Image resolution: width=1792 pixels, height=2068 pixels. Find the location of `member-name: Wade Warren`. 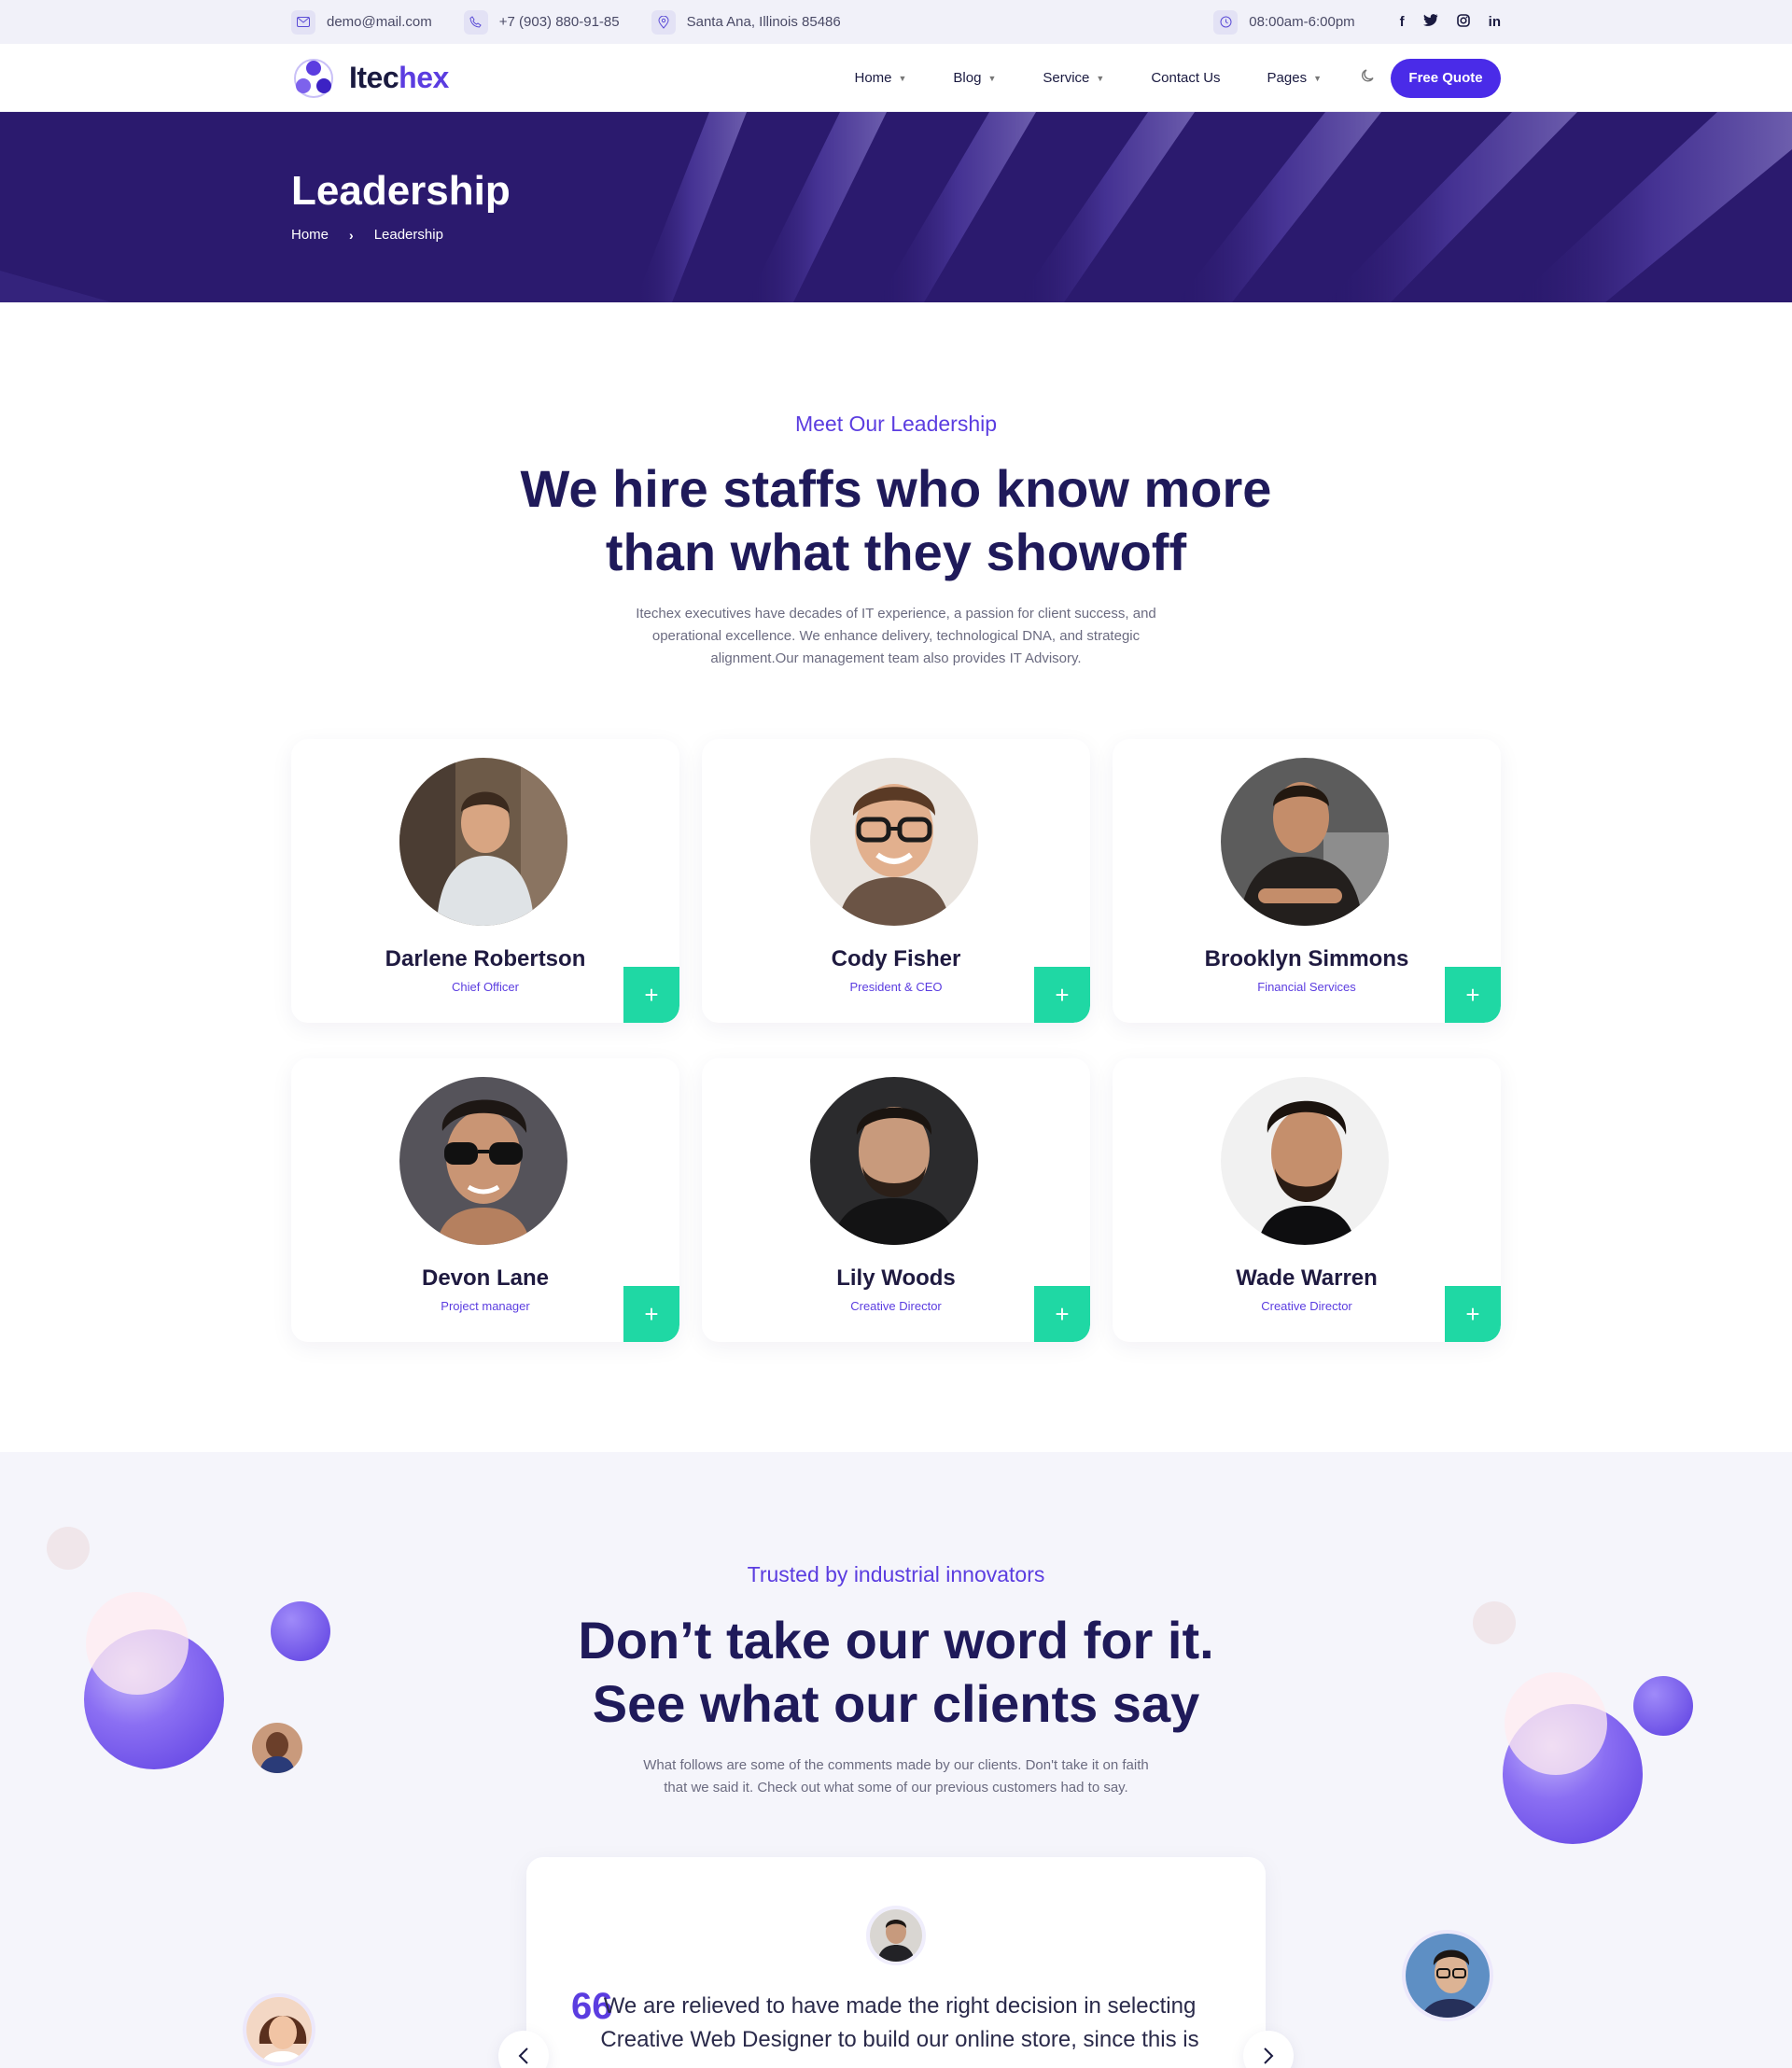

member-name: Wade Warren is located at coordinates (1307, 1278).